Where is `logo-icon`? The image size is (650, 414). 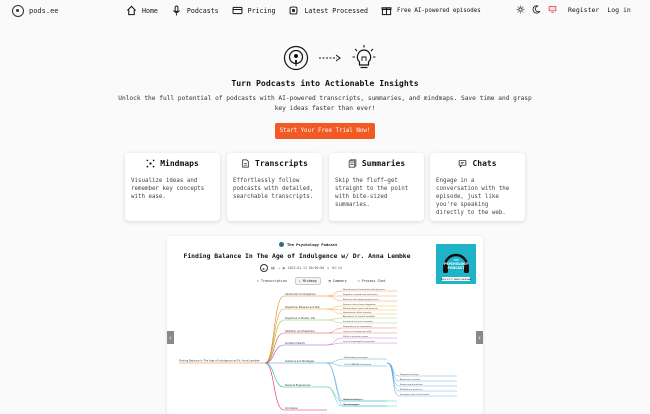 logo-icon is located at coordinates (18, 11).